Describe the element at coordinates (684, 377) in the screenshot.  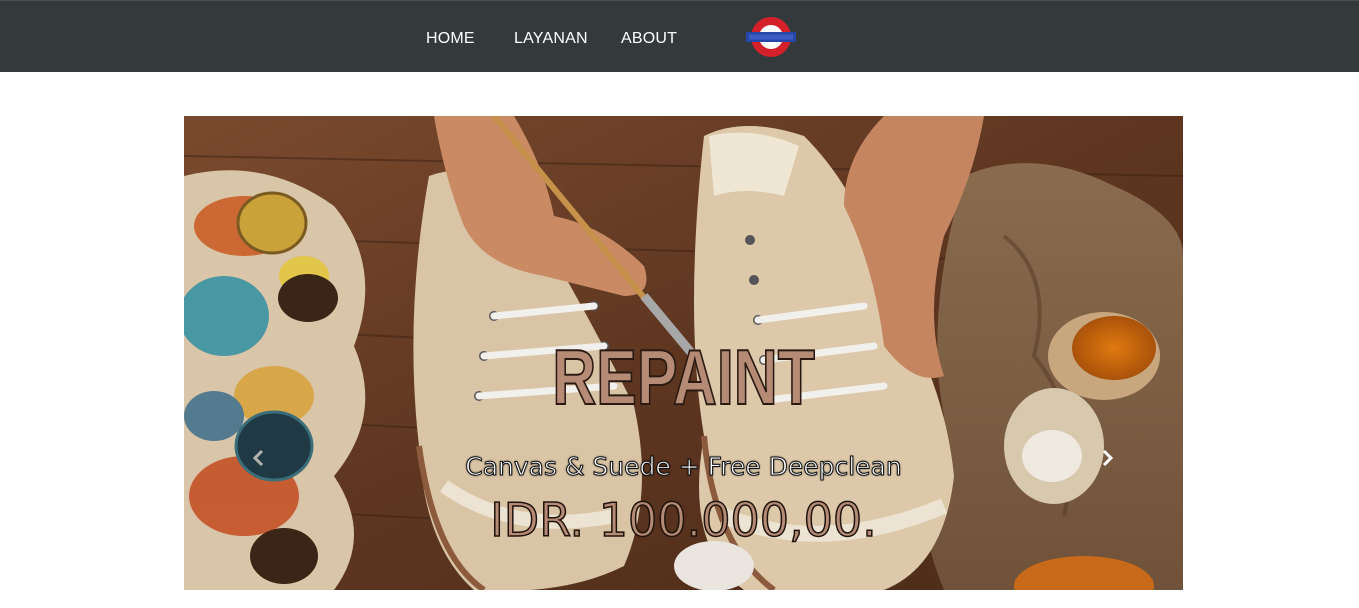
I see `slide-title: REPAINT` at that location.